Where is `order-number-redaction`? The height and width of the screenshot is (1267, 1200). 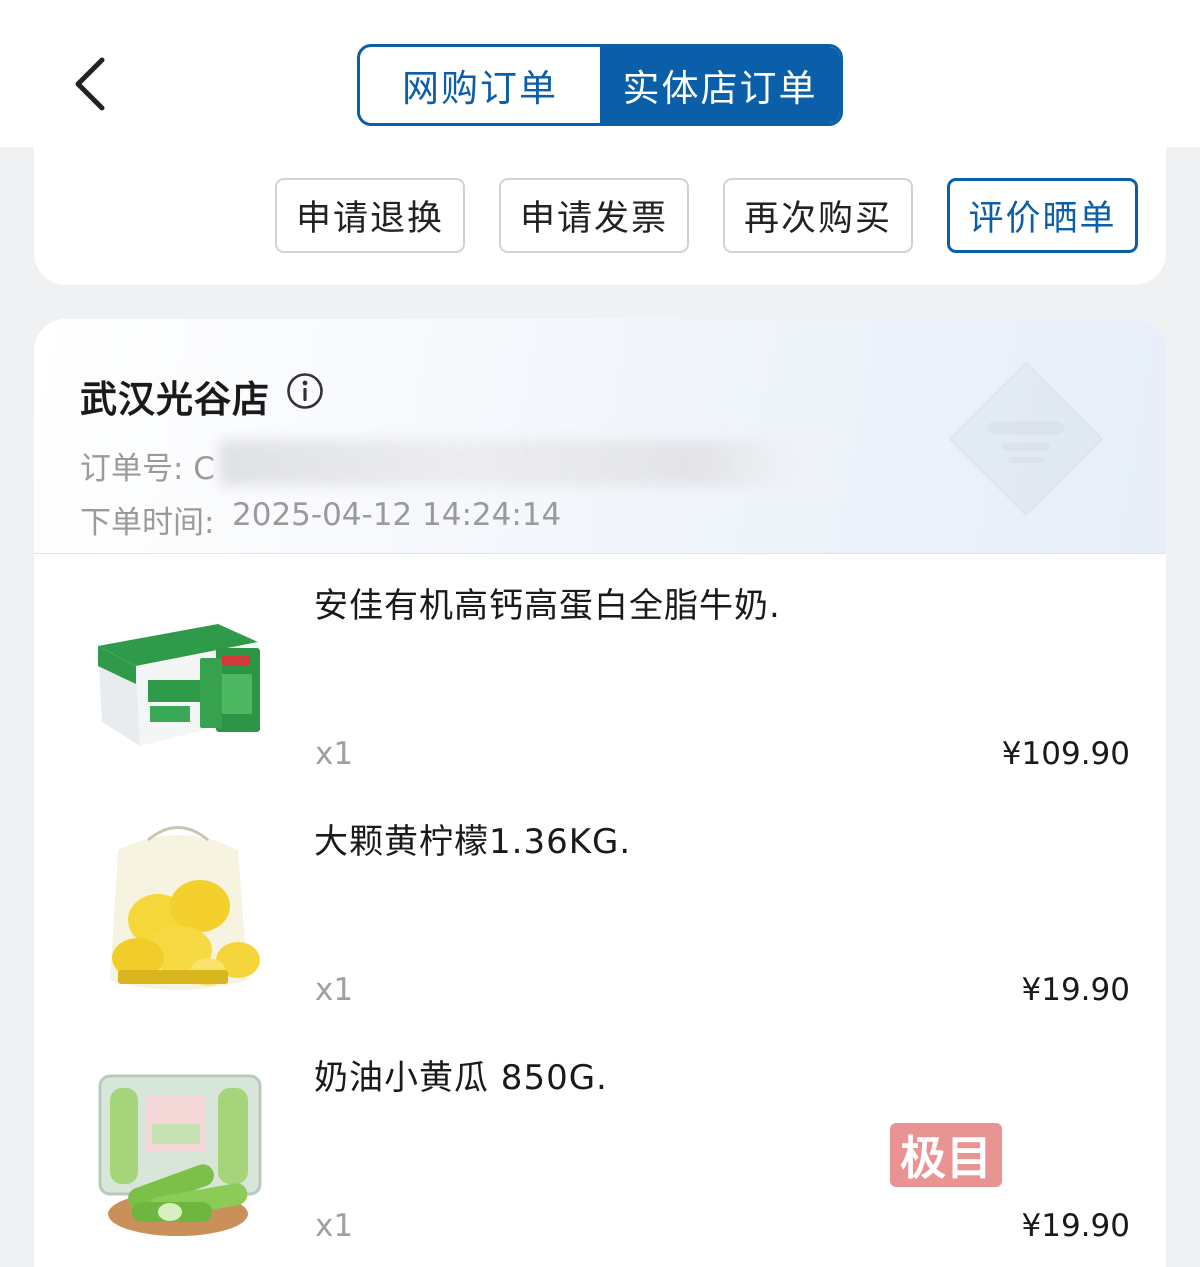 order-number-redaction is located at coordinates (519, 463).